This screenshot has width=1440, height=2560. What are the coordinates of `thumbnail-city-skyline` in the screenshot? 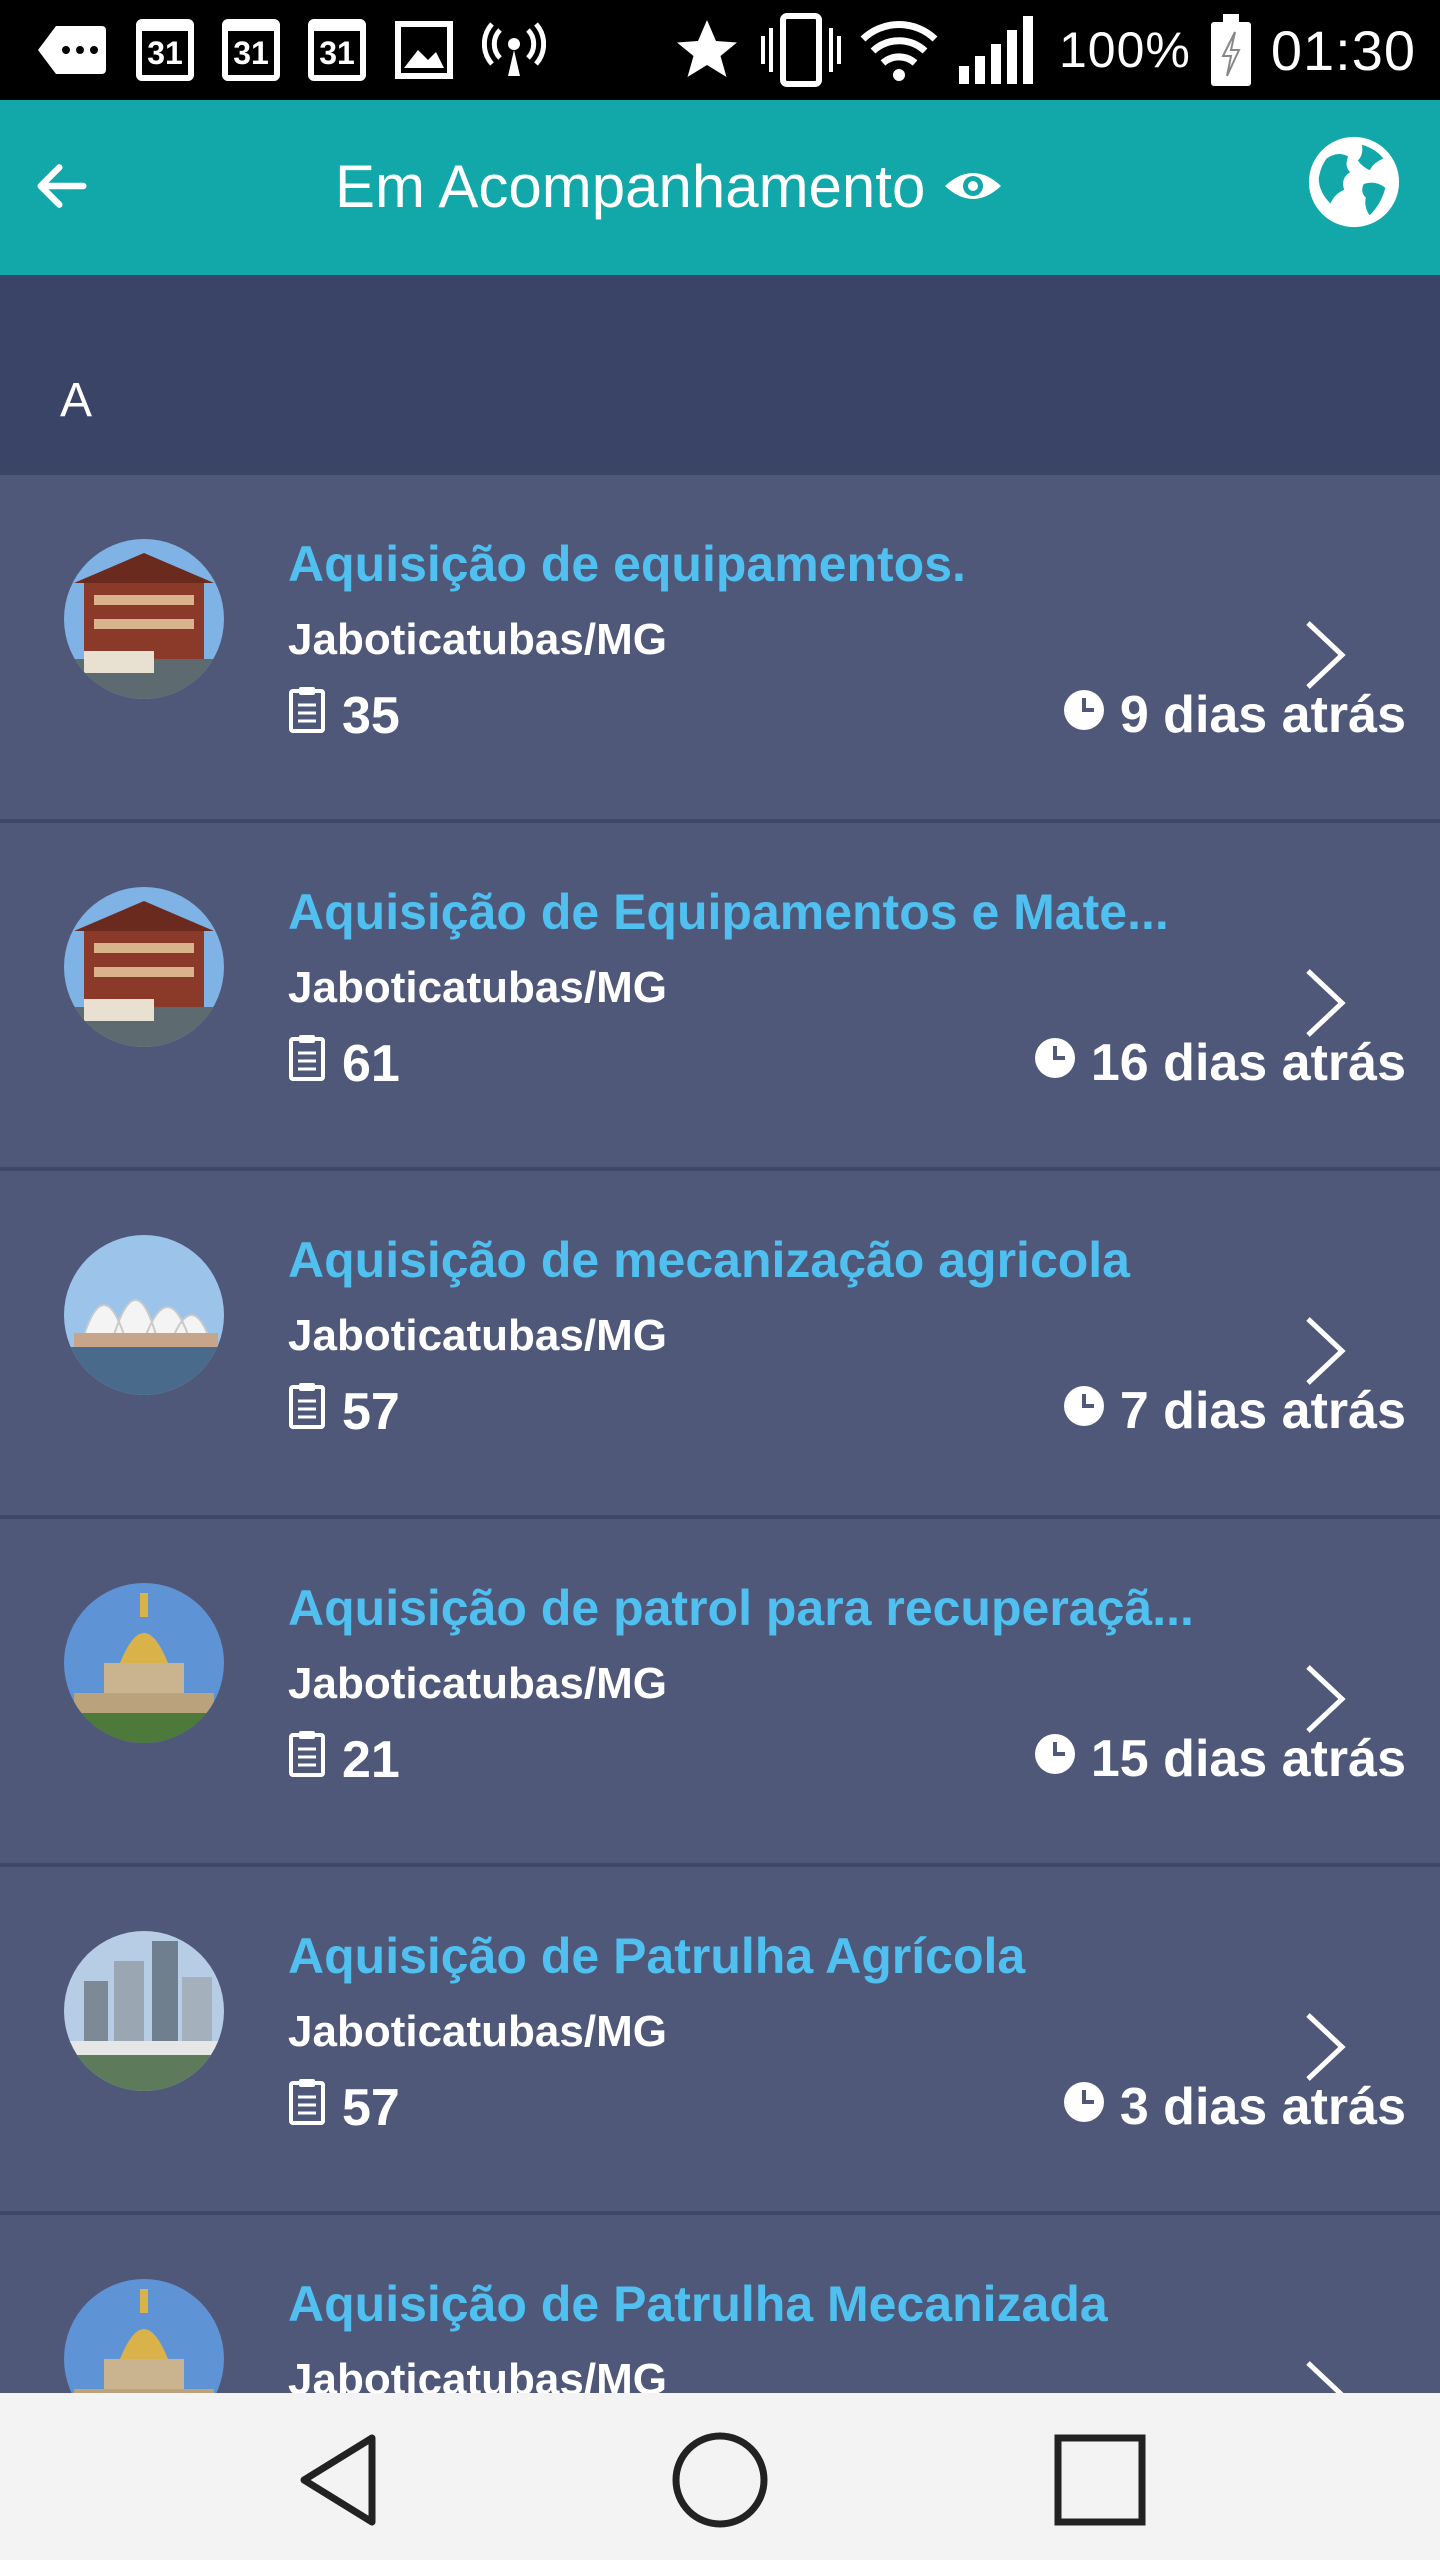 It's located at (144, 2011).